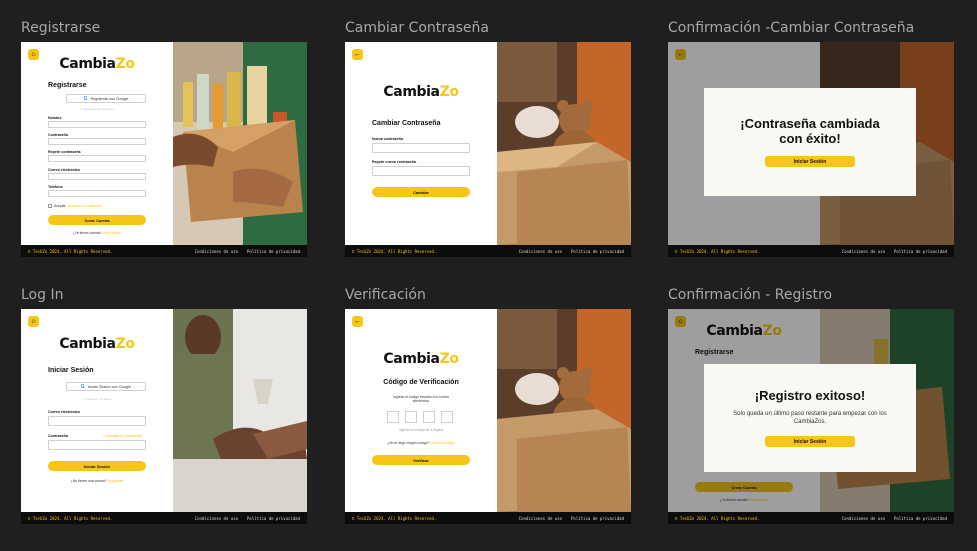 Image resolution: width=977 pixels, height=551 pixels. What do you see at coordinates (387, 139) in the screenshot?
I see `label-new-password: Nueva contraseña` at bounding box center [387, 139].